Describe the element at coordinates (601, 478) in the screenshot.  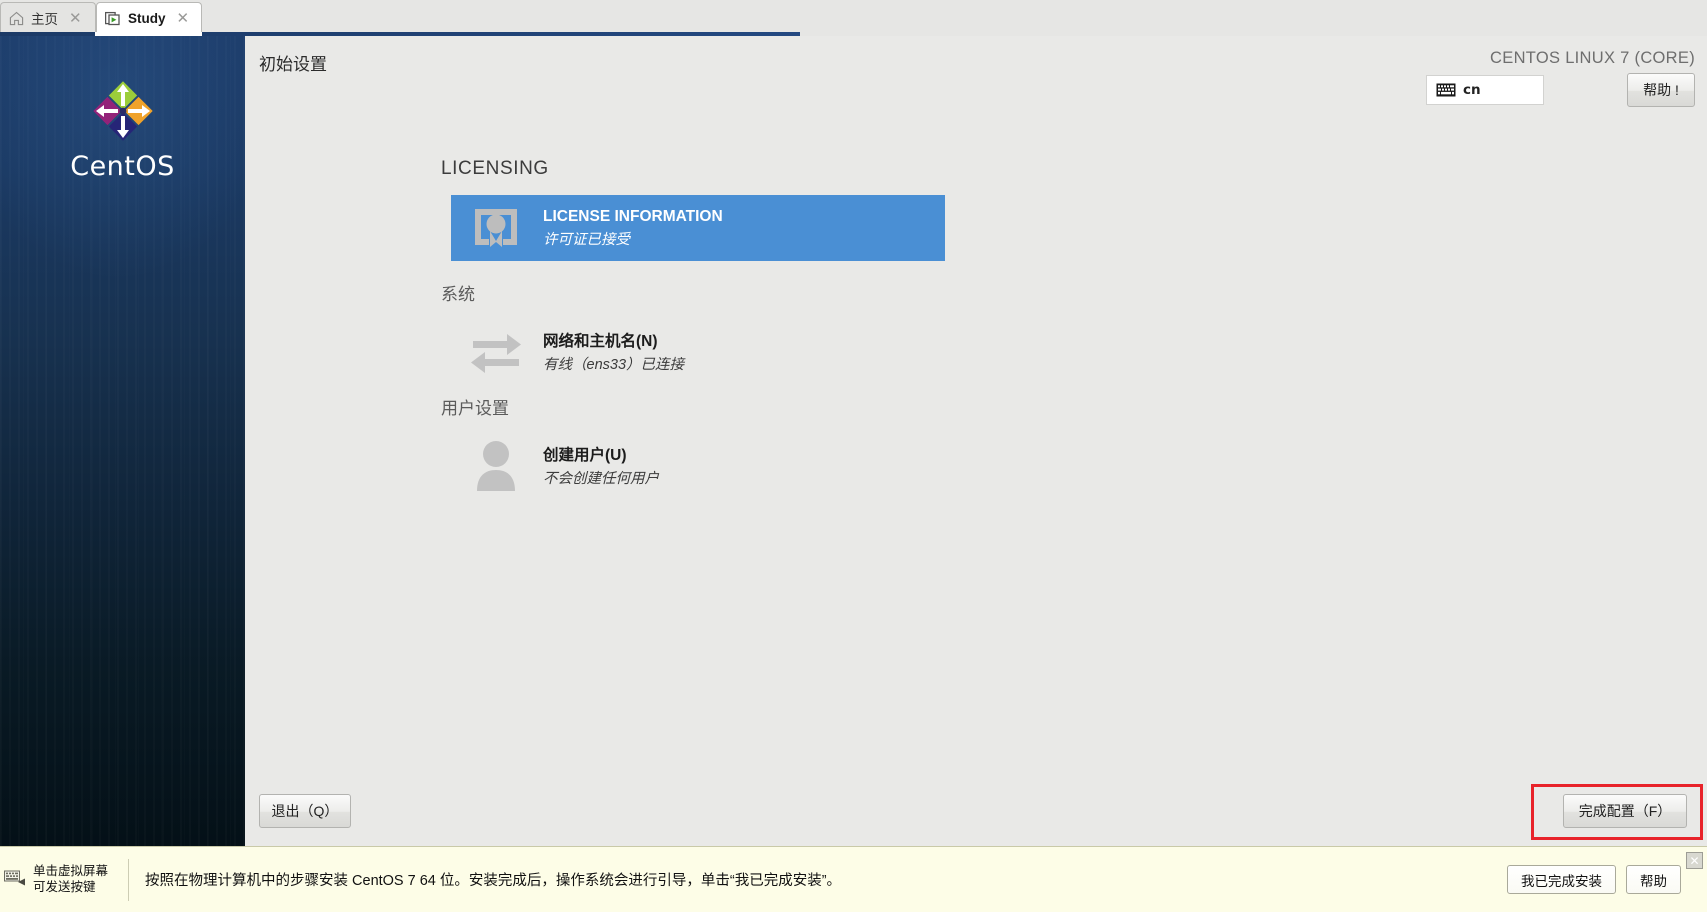
I see `spoke-status: 不会创建任何用户` at that location.